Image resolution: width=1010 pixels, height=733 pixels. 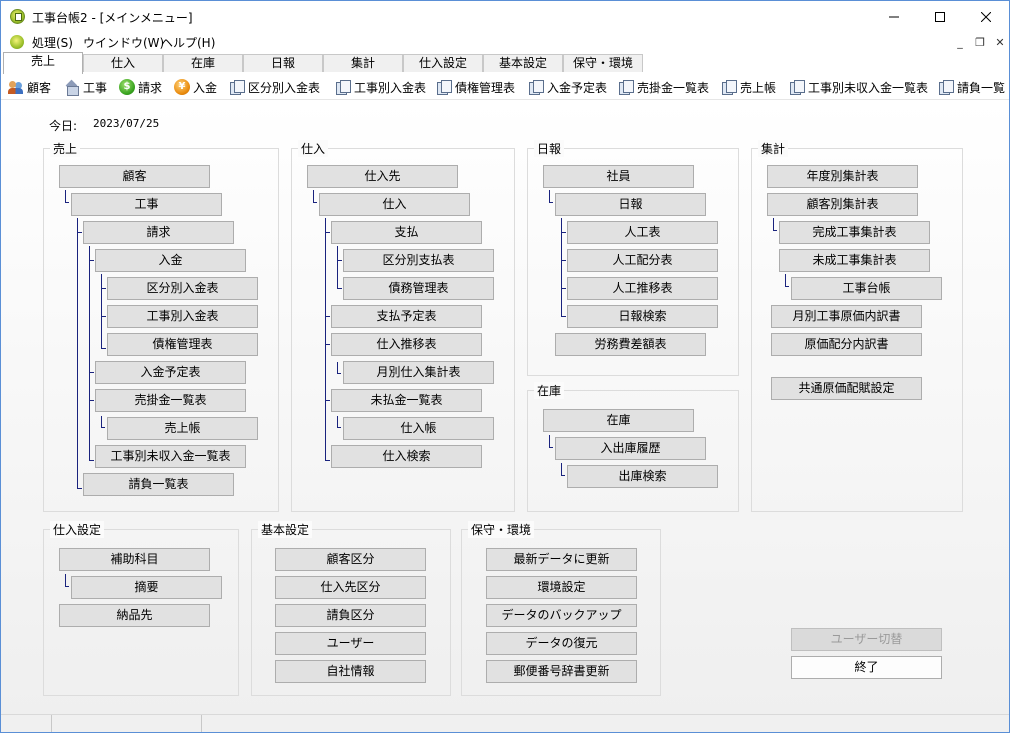 What do you see at coordinates (63, 126) in the screenshot?
I see `date-label: 今日:` at bounding box center [63, 126].